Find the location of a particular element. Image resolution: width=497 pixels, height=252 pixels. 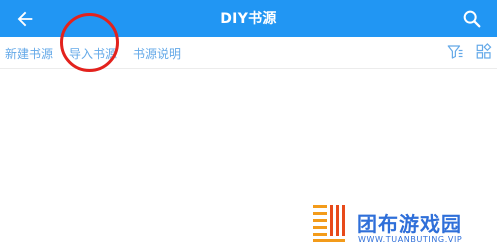

highlight-circle is located at coordinates (89, 42).